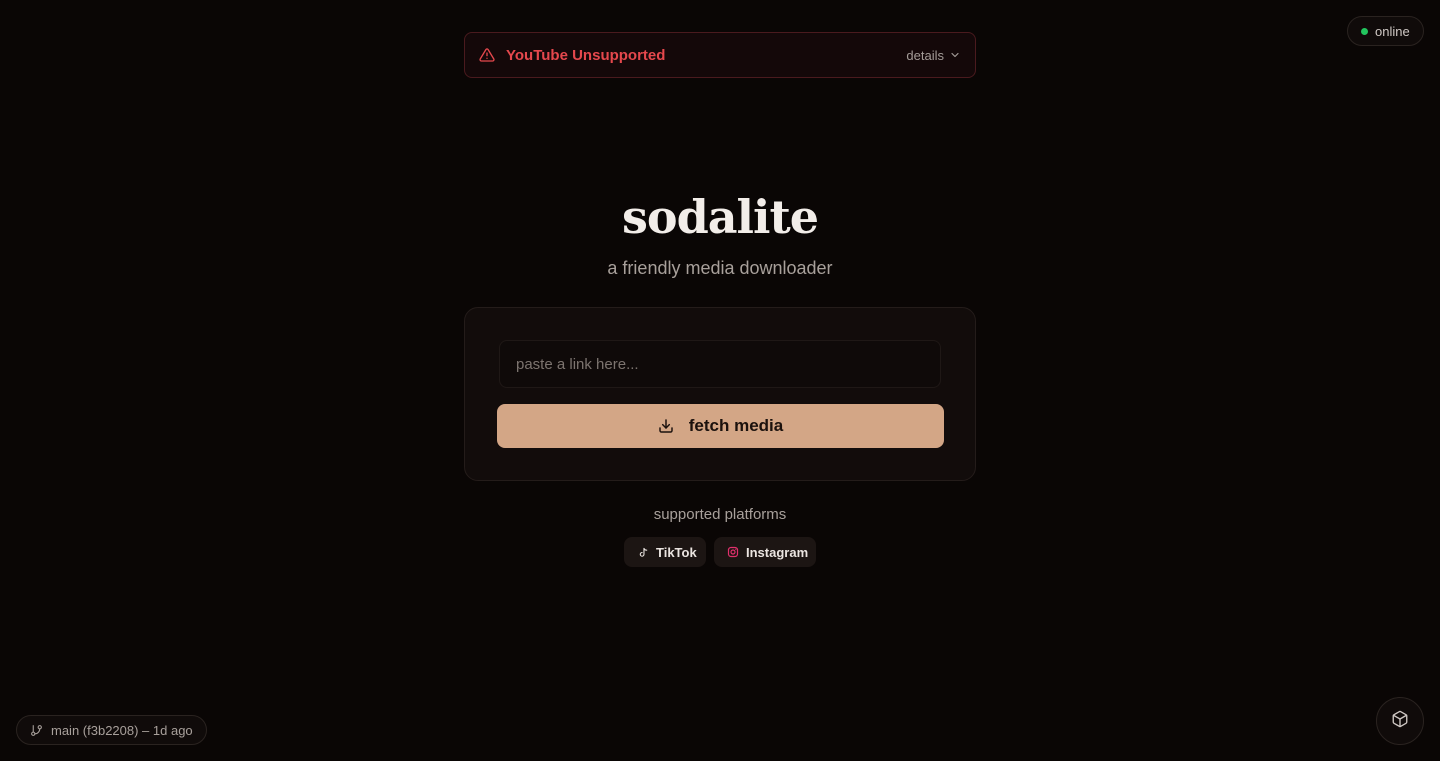  I want to click on unsupported-alert: YouTube Unsupported details, so click(720, 55).